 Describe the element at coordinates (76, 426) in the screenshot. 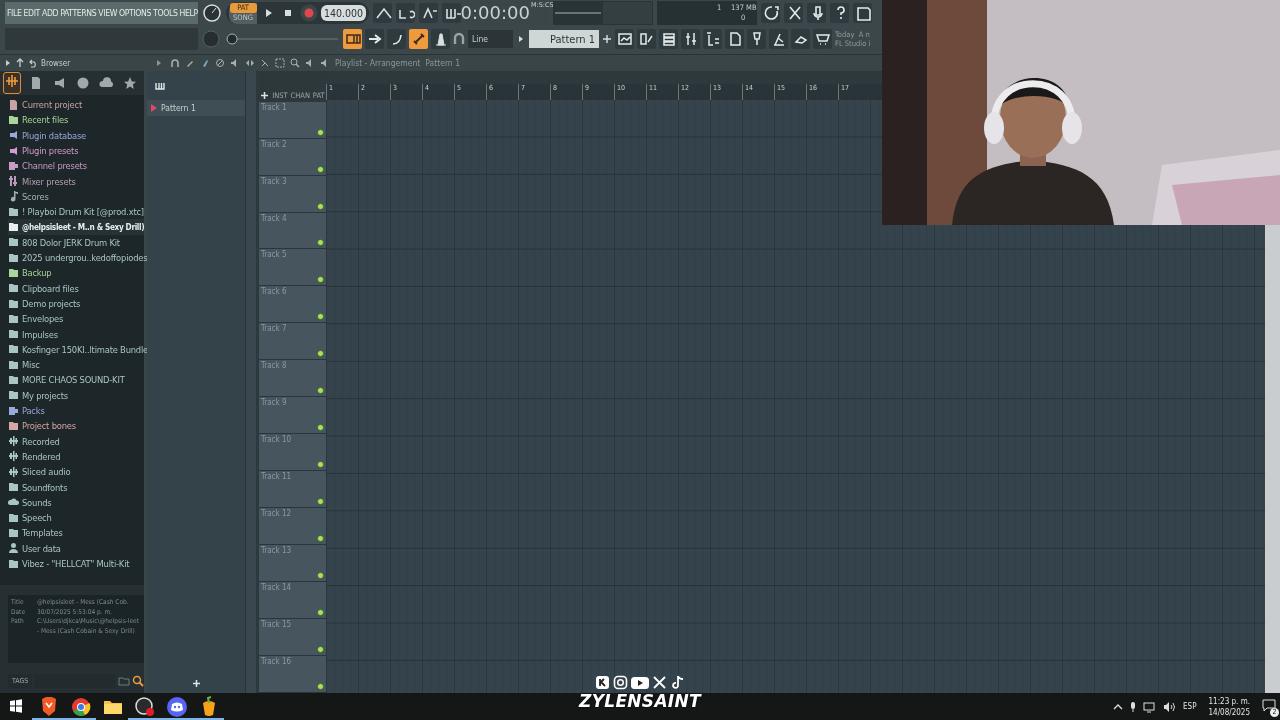

I see `browser-item: Project bones` at that location.